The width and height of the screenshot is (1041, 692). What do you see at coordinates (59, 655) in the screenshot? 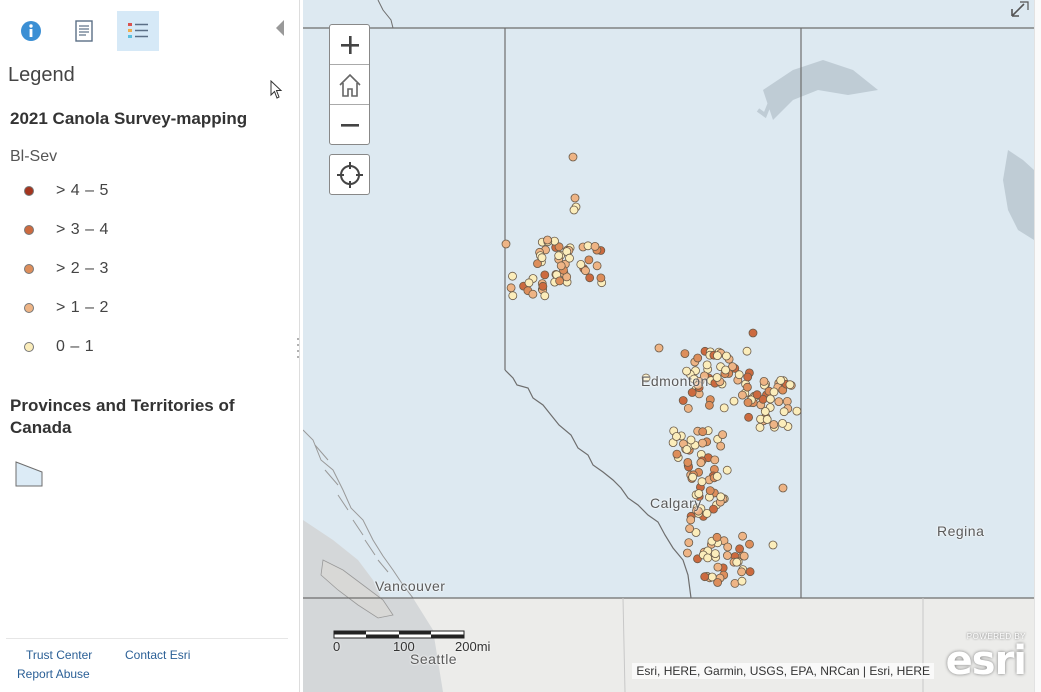
I see `trust-center-link: Trust Center` at bounding box center [59, 655].